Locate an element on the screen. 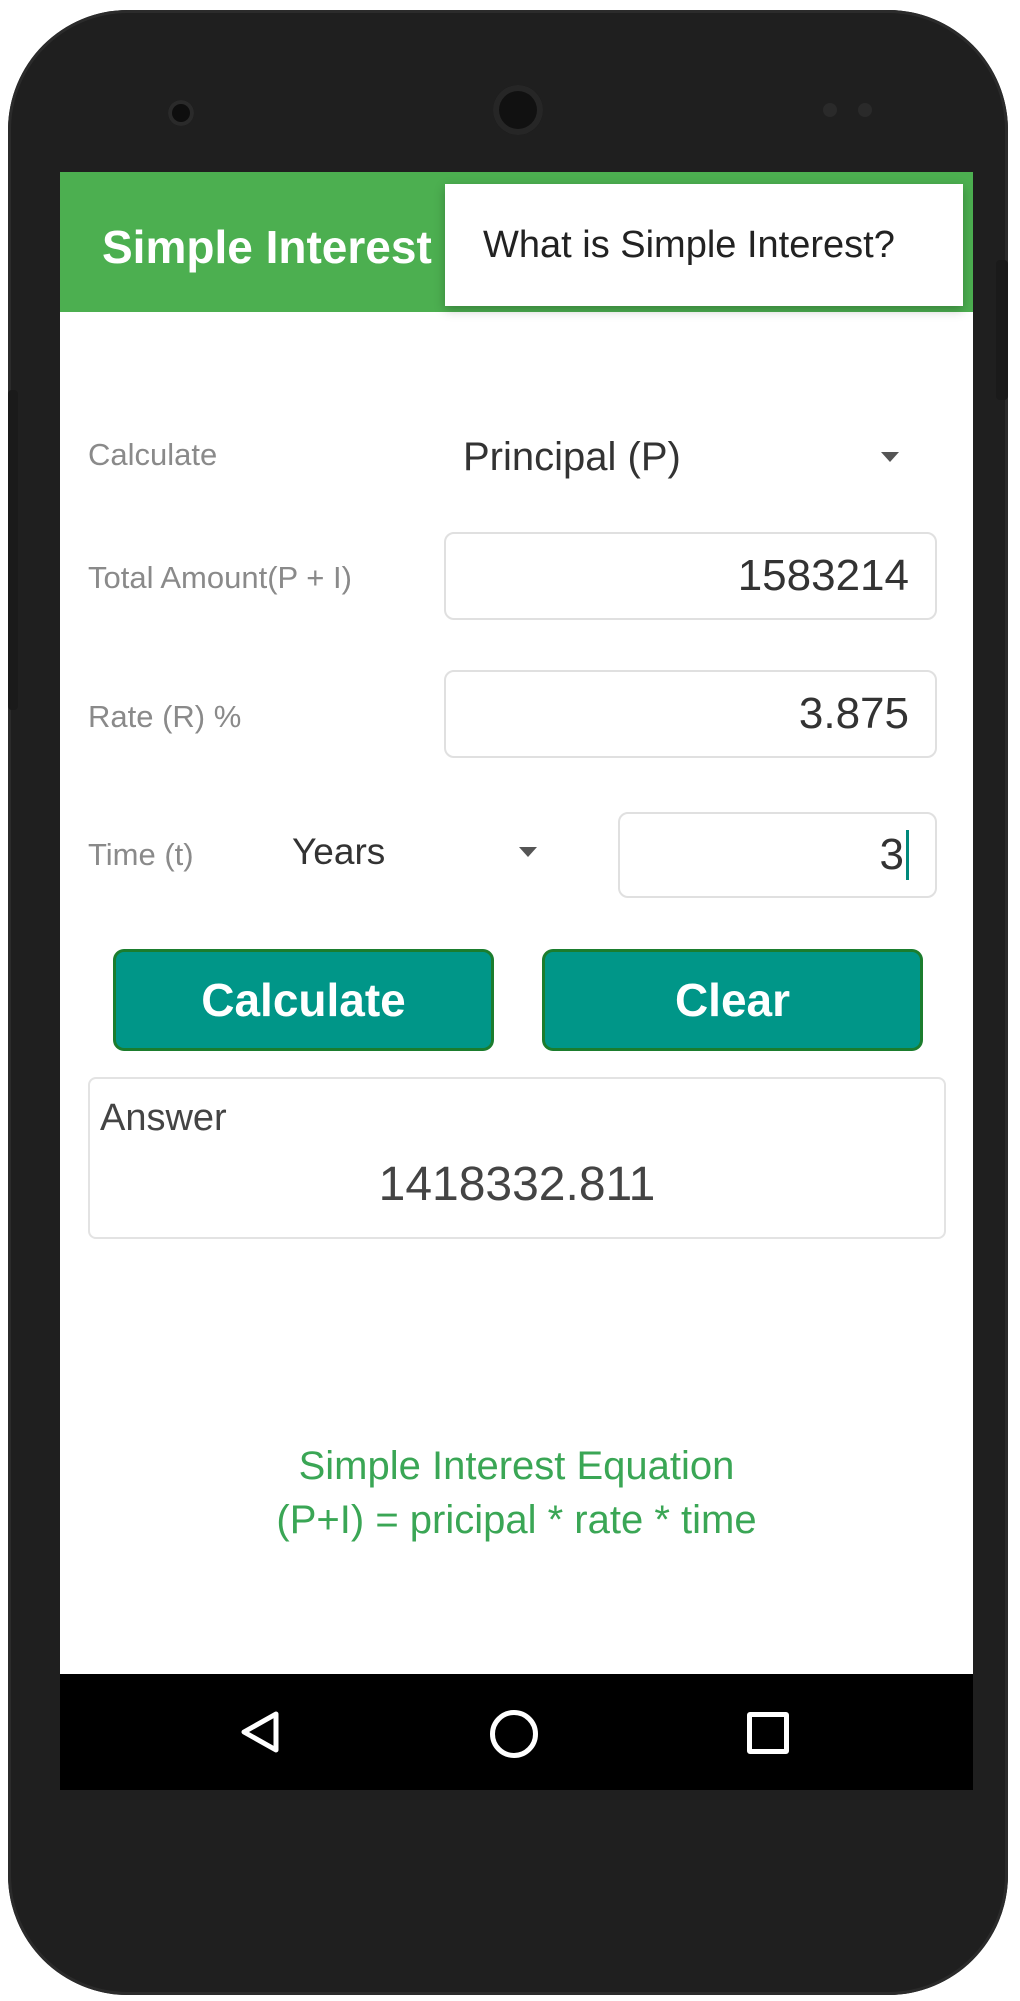 The height and width of the screenshot is (2001, 1020). overflow-menu: What is Simple Interest? is located at coordinates (704, 245).